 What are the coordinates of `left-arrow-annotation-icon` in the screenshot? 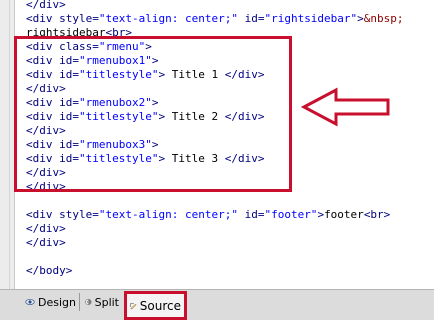 It's located at (345, 107).